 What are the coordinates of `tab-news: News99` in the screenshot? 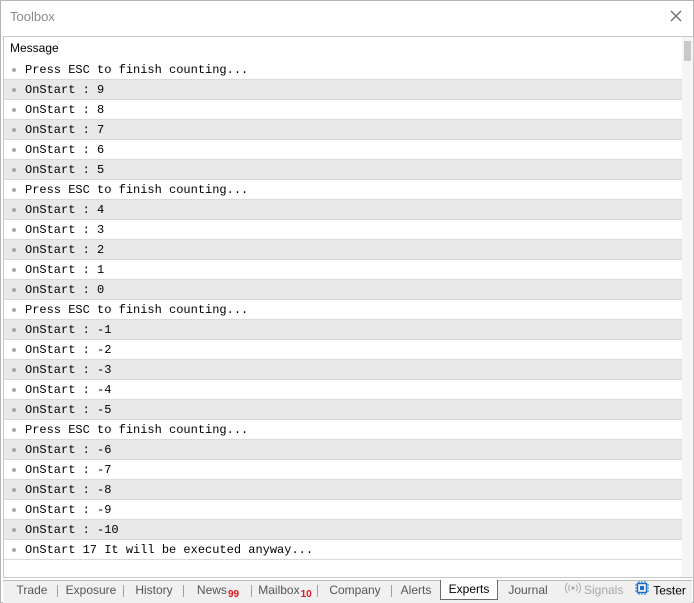 It's located at (218, 591).